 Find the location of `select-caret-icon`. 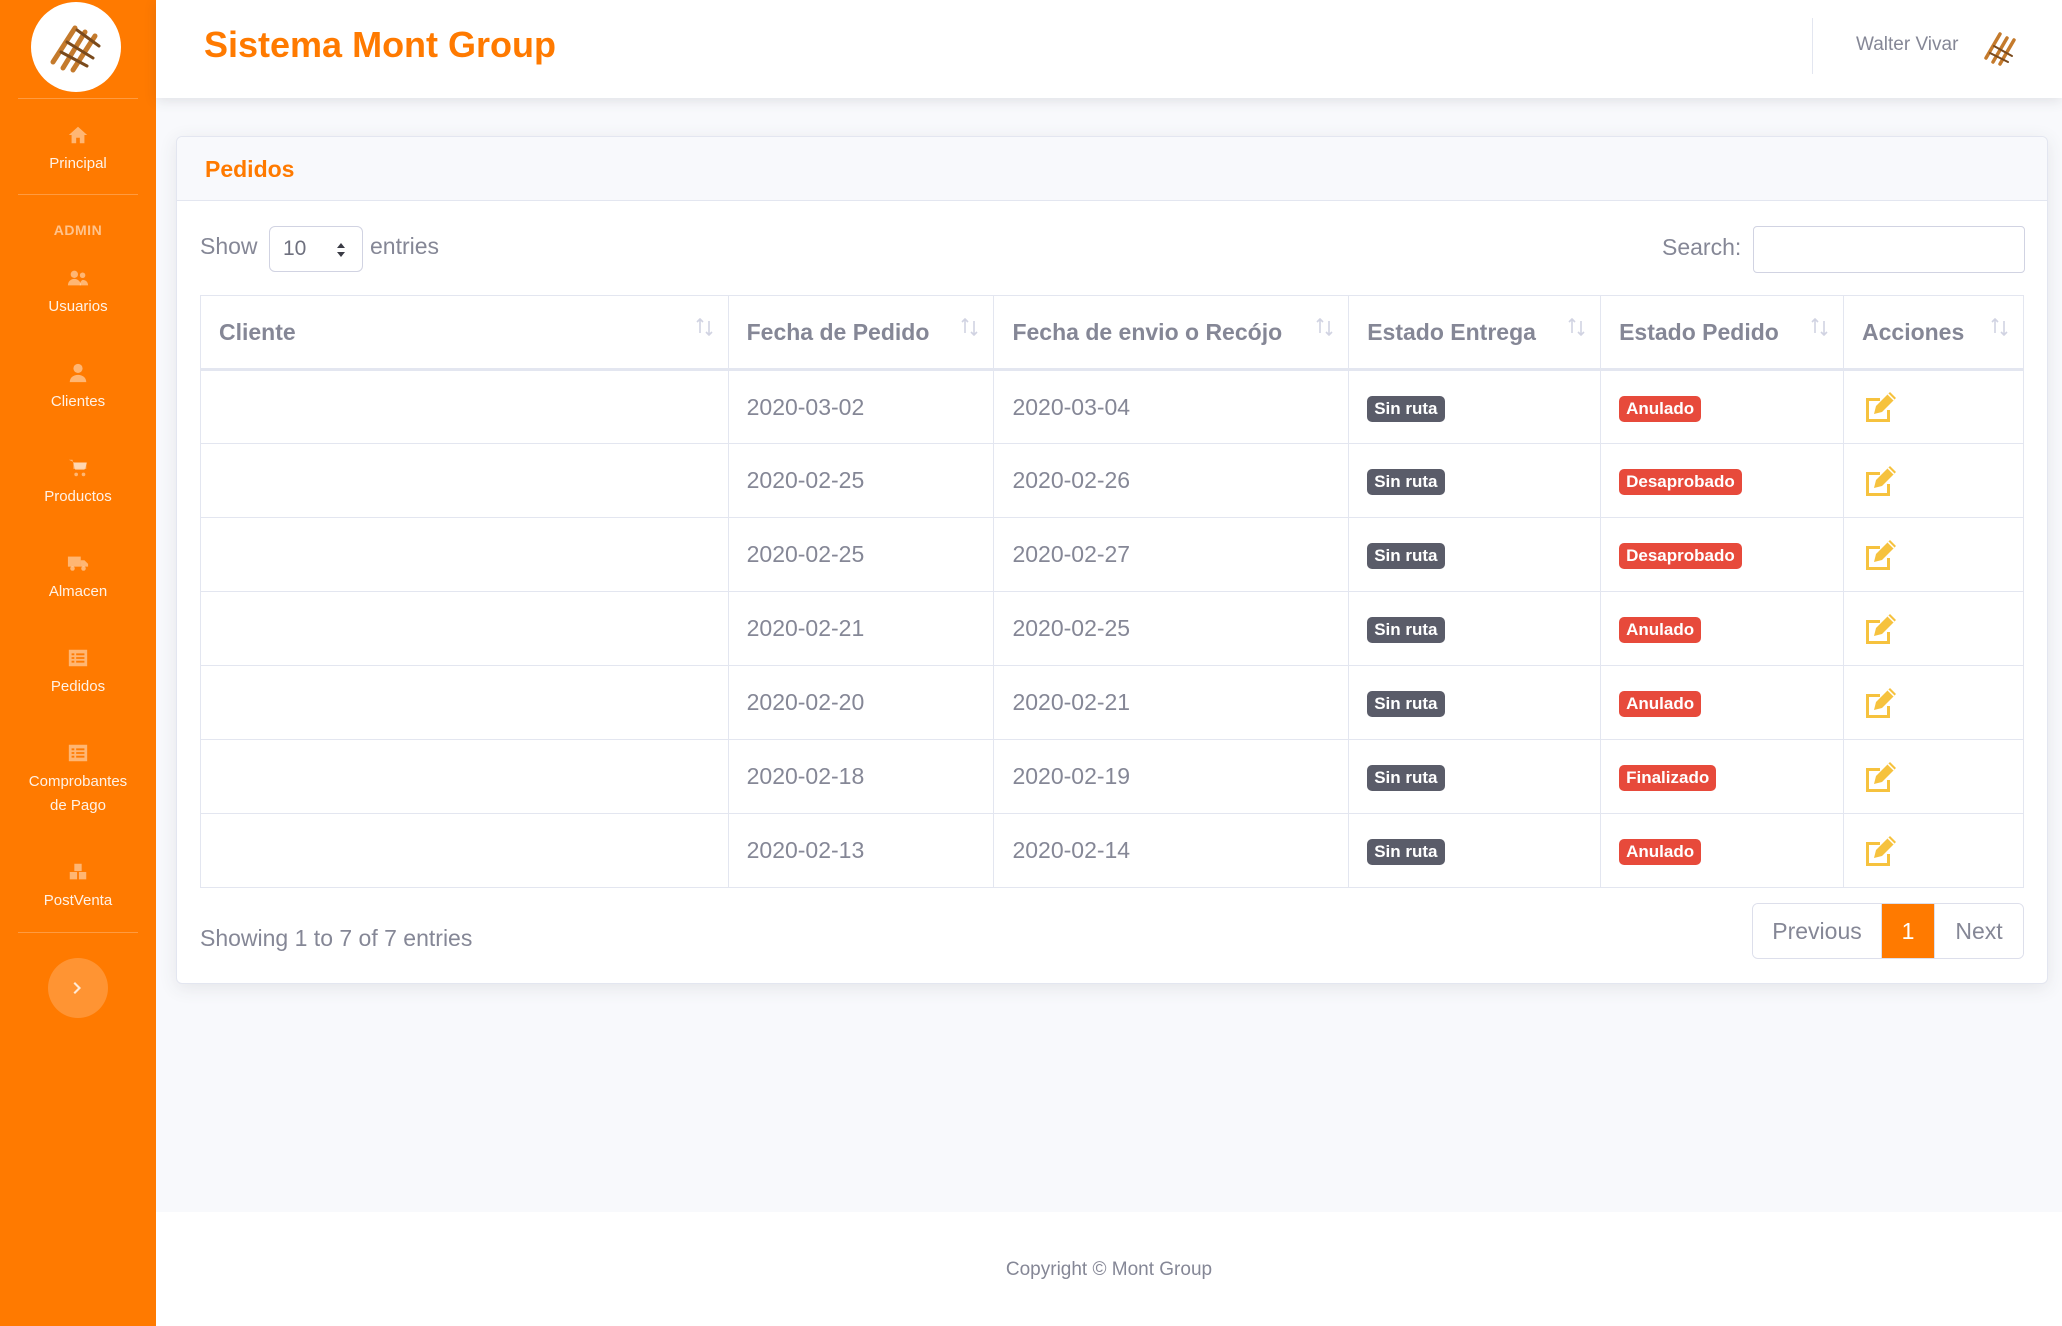

select-caret-icon is located at coordinates (341, 250).